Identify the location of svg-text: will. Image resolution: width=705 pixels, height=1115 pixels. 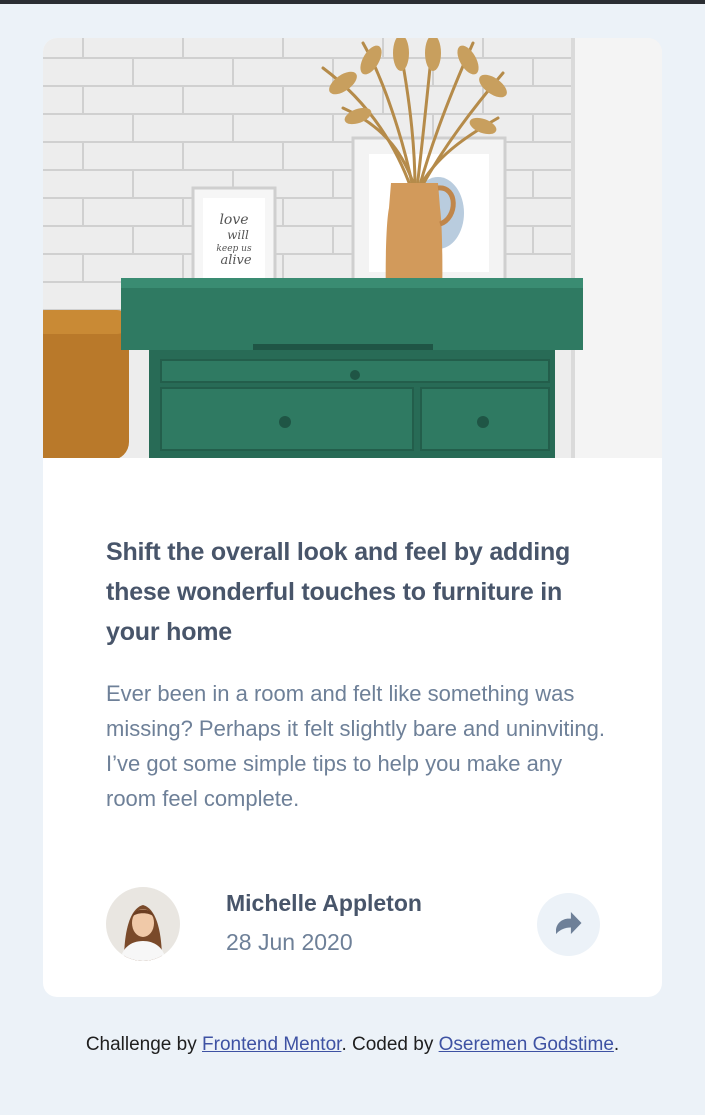
(238, 235).